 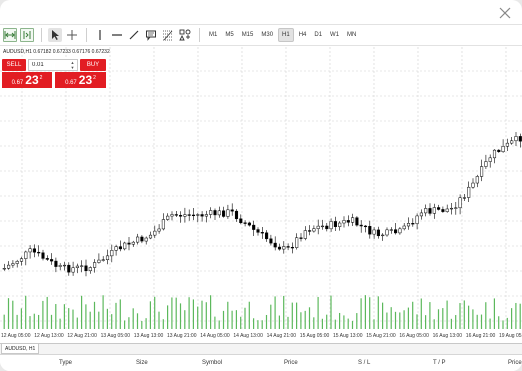 What do you see at coordinates (116, 336) in the screenshot?
I see `time-axis-label: 13 Aug 05:00` at bounding box center [116, 336].